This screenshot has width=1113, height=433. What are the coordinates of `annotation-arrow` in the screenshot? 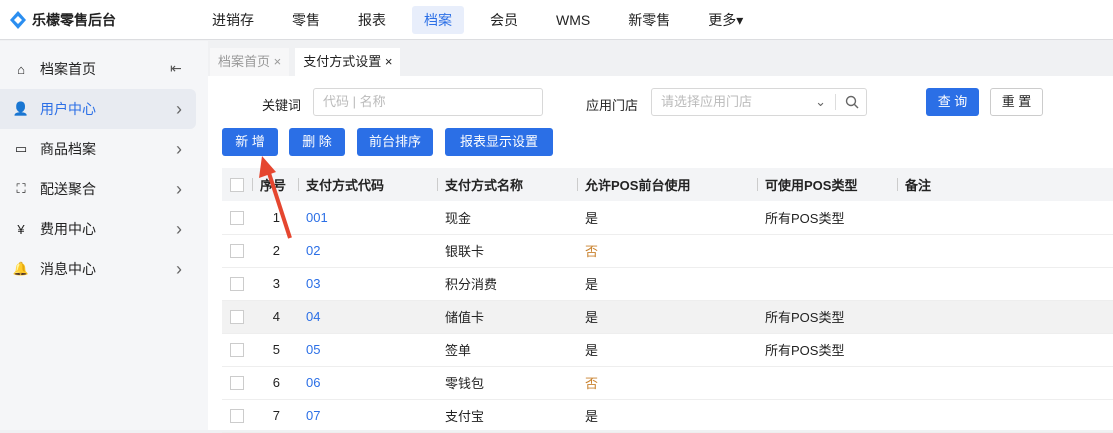 It's located at (275, 197).